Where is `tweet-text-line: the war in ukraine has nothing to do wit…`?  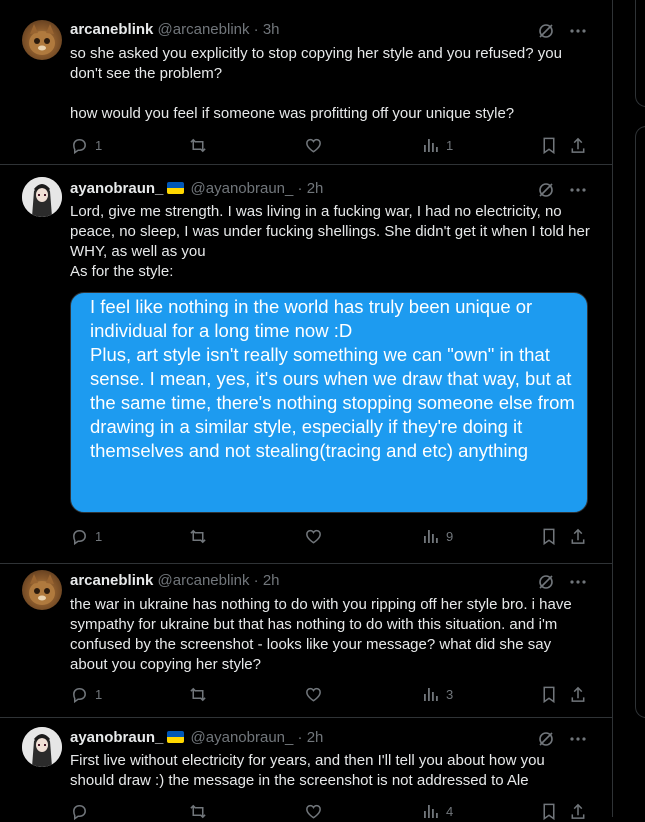
tweet-text-line: the war in ukraine has nothing to do wit… is located at coordinates (321, 634).